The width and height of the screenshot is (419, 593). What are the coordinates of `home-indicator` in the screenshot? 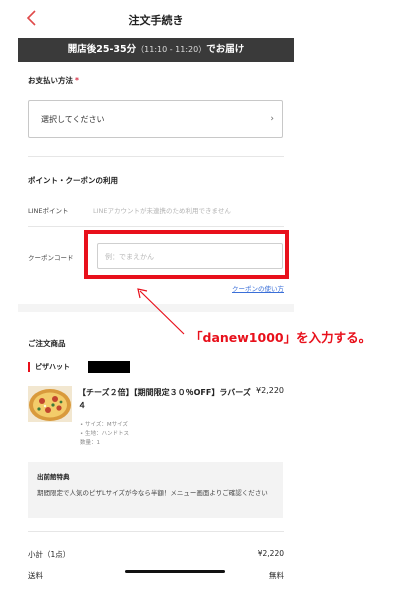 It's located at (175, 571).